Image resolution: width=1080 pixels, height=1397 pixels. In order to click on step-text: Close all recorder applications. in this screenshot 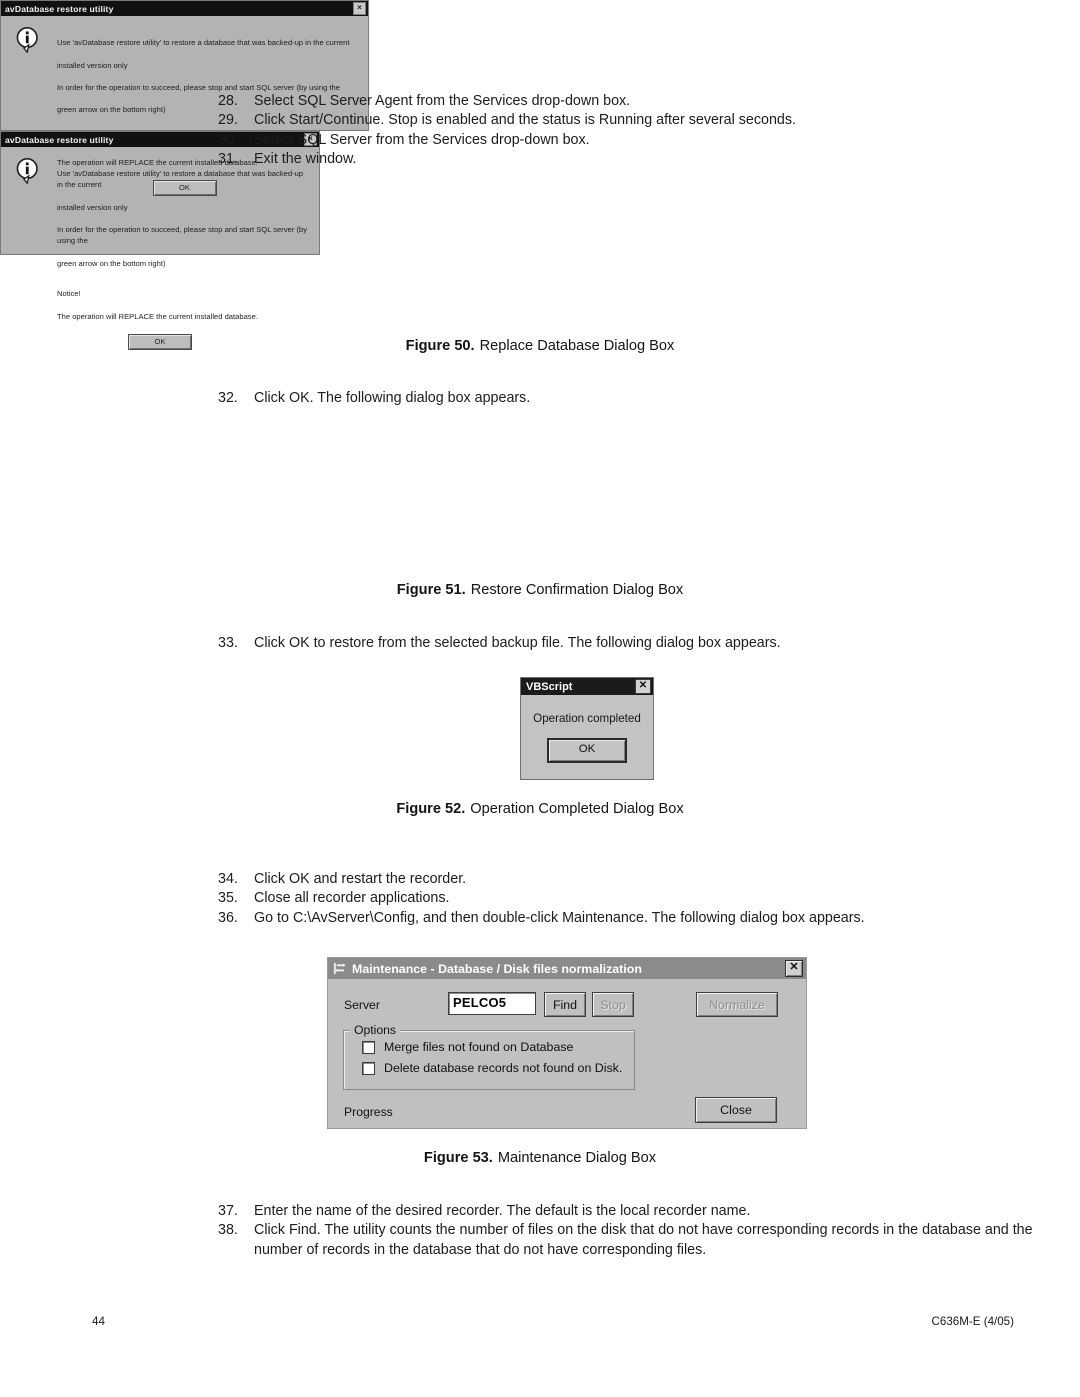, I will do `click(352, 898)`.